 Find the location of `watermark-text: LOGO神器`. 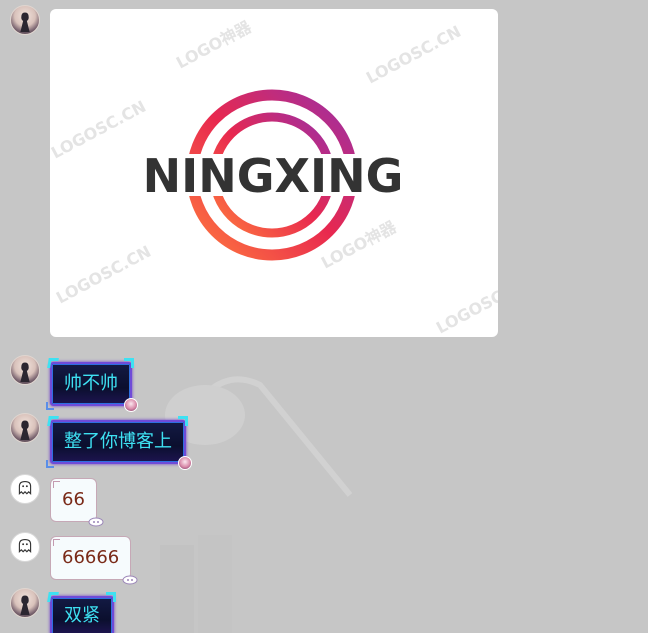

watermark-text: LOGO神器 is located at coordinates (214, 45).